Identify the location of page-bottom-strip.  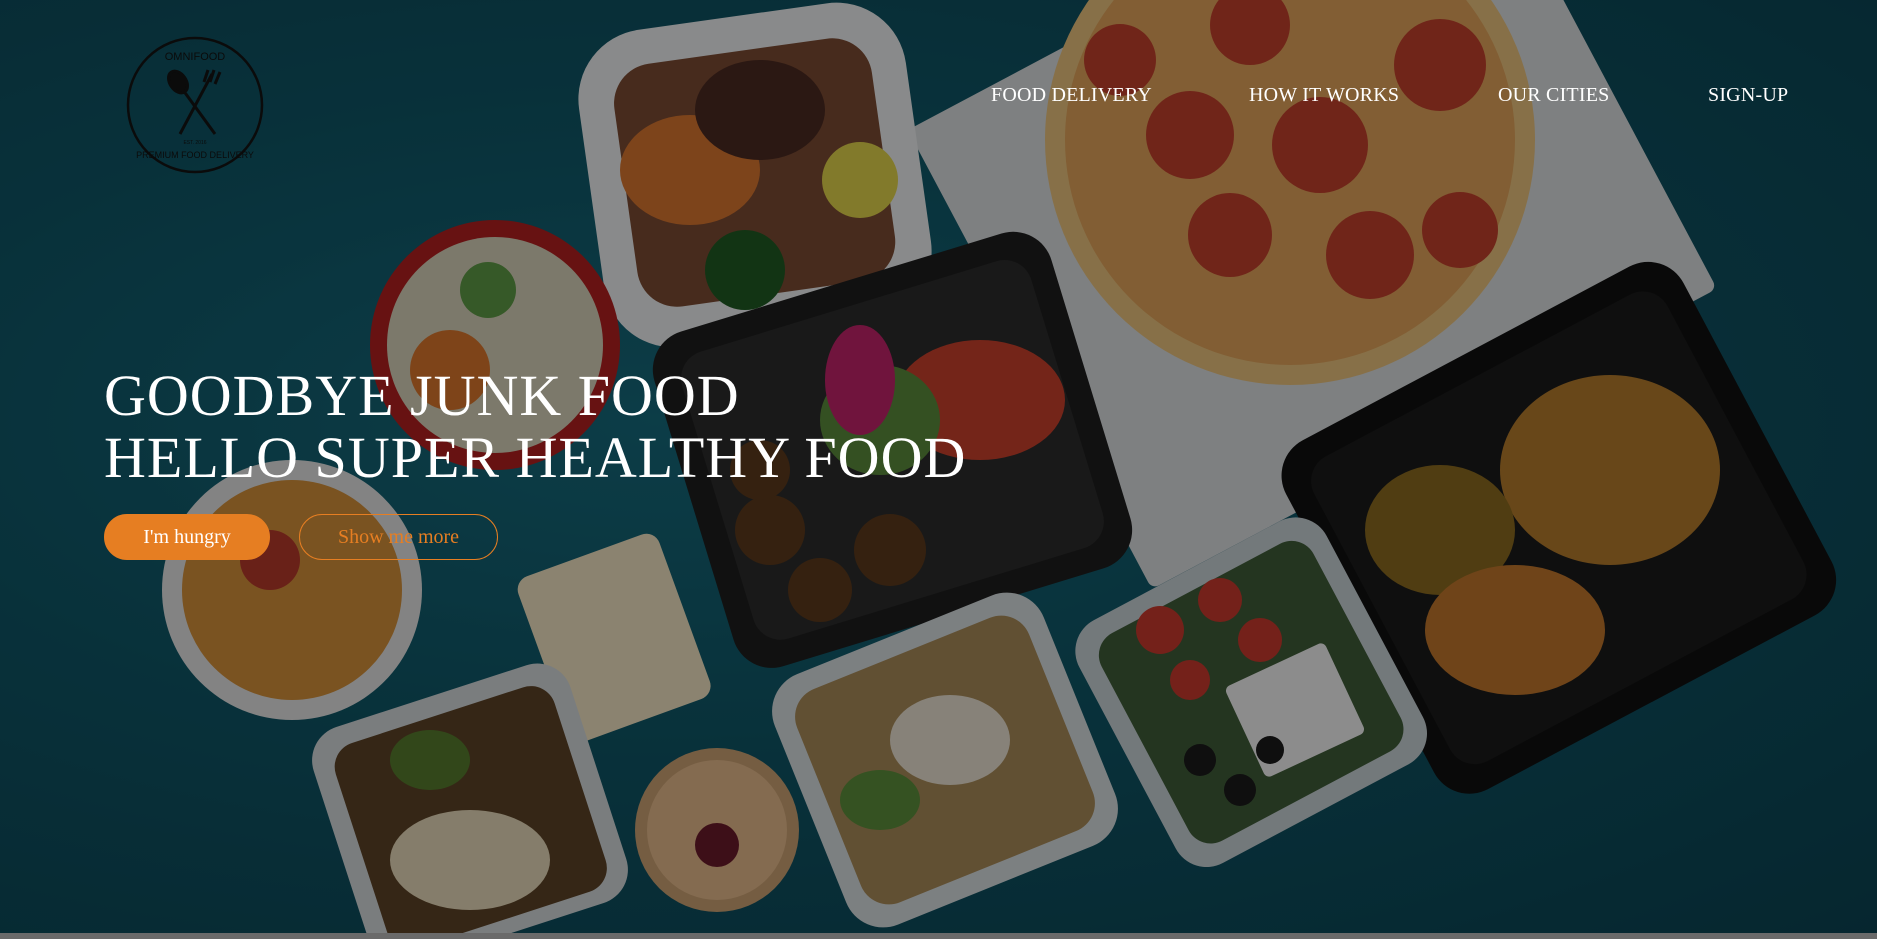
(938, 936).